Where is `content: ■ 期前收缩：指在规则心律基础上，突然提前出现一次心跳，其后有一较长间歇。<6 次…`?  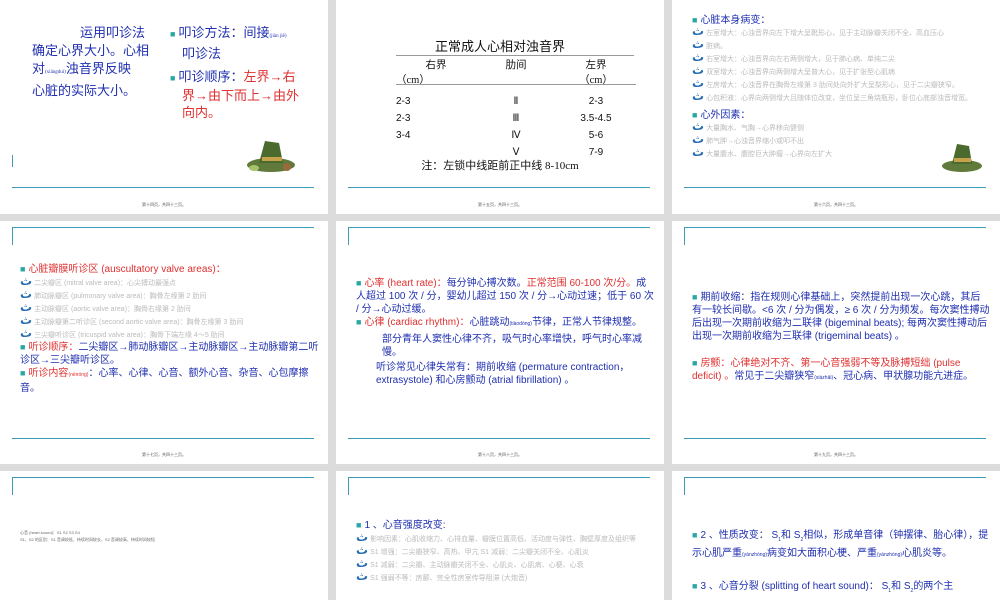
content: ■ 期前收缩：指在规则心律基础上，突然提前出现一次心跳，其后有一较长间歇。<6 次… is located at coordinates (841, 338).